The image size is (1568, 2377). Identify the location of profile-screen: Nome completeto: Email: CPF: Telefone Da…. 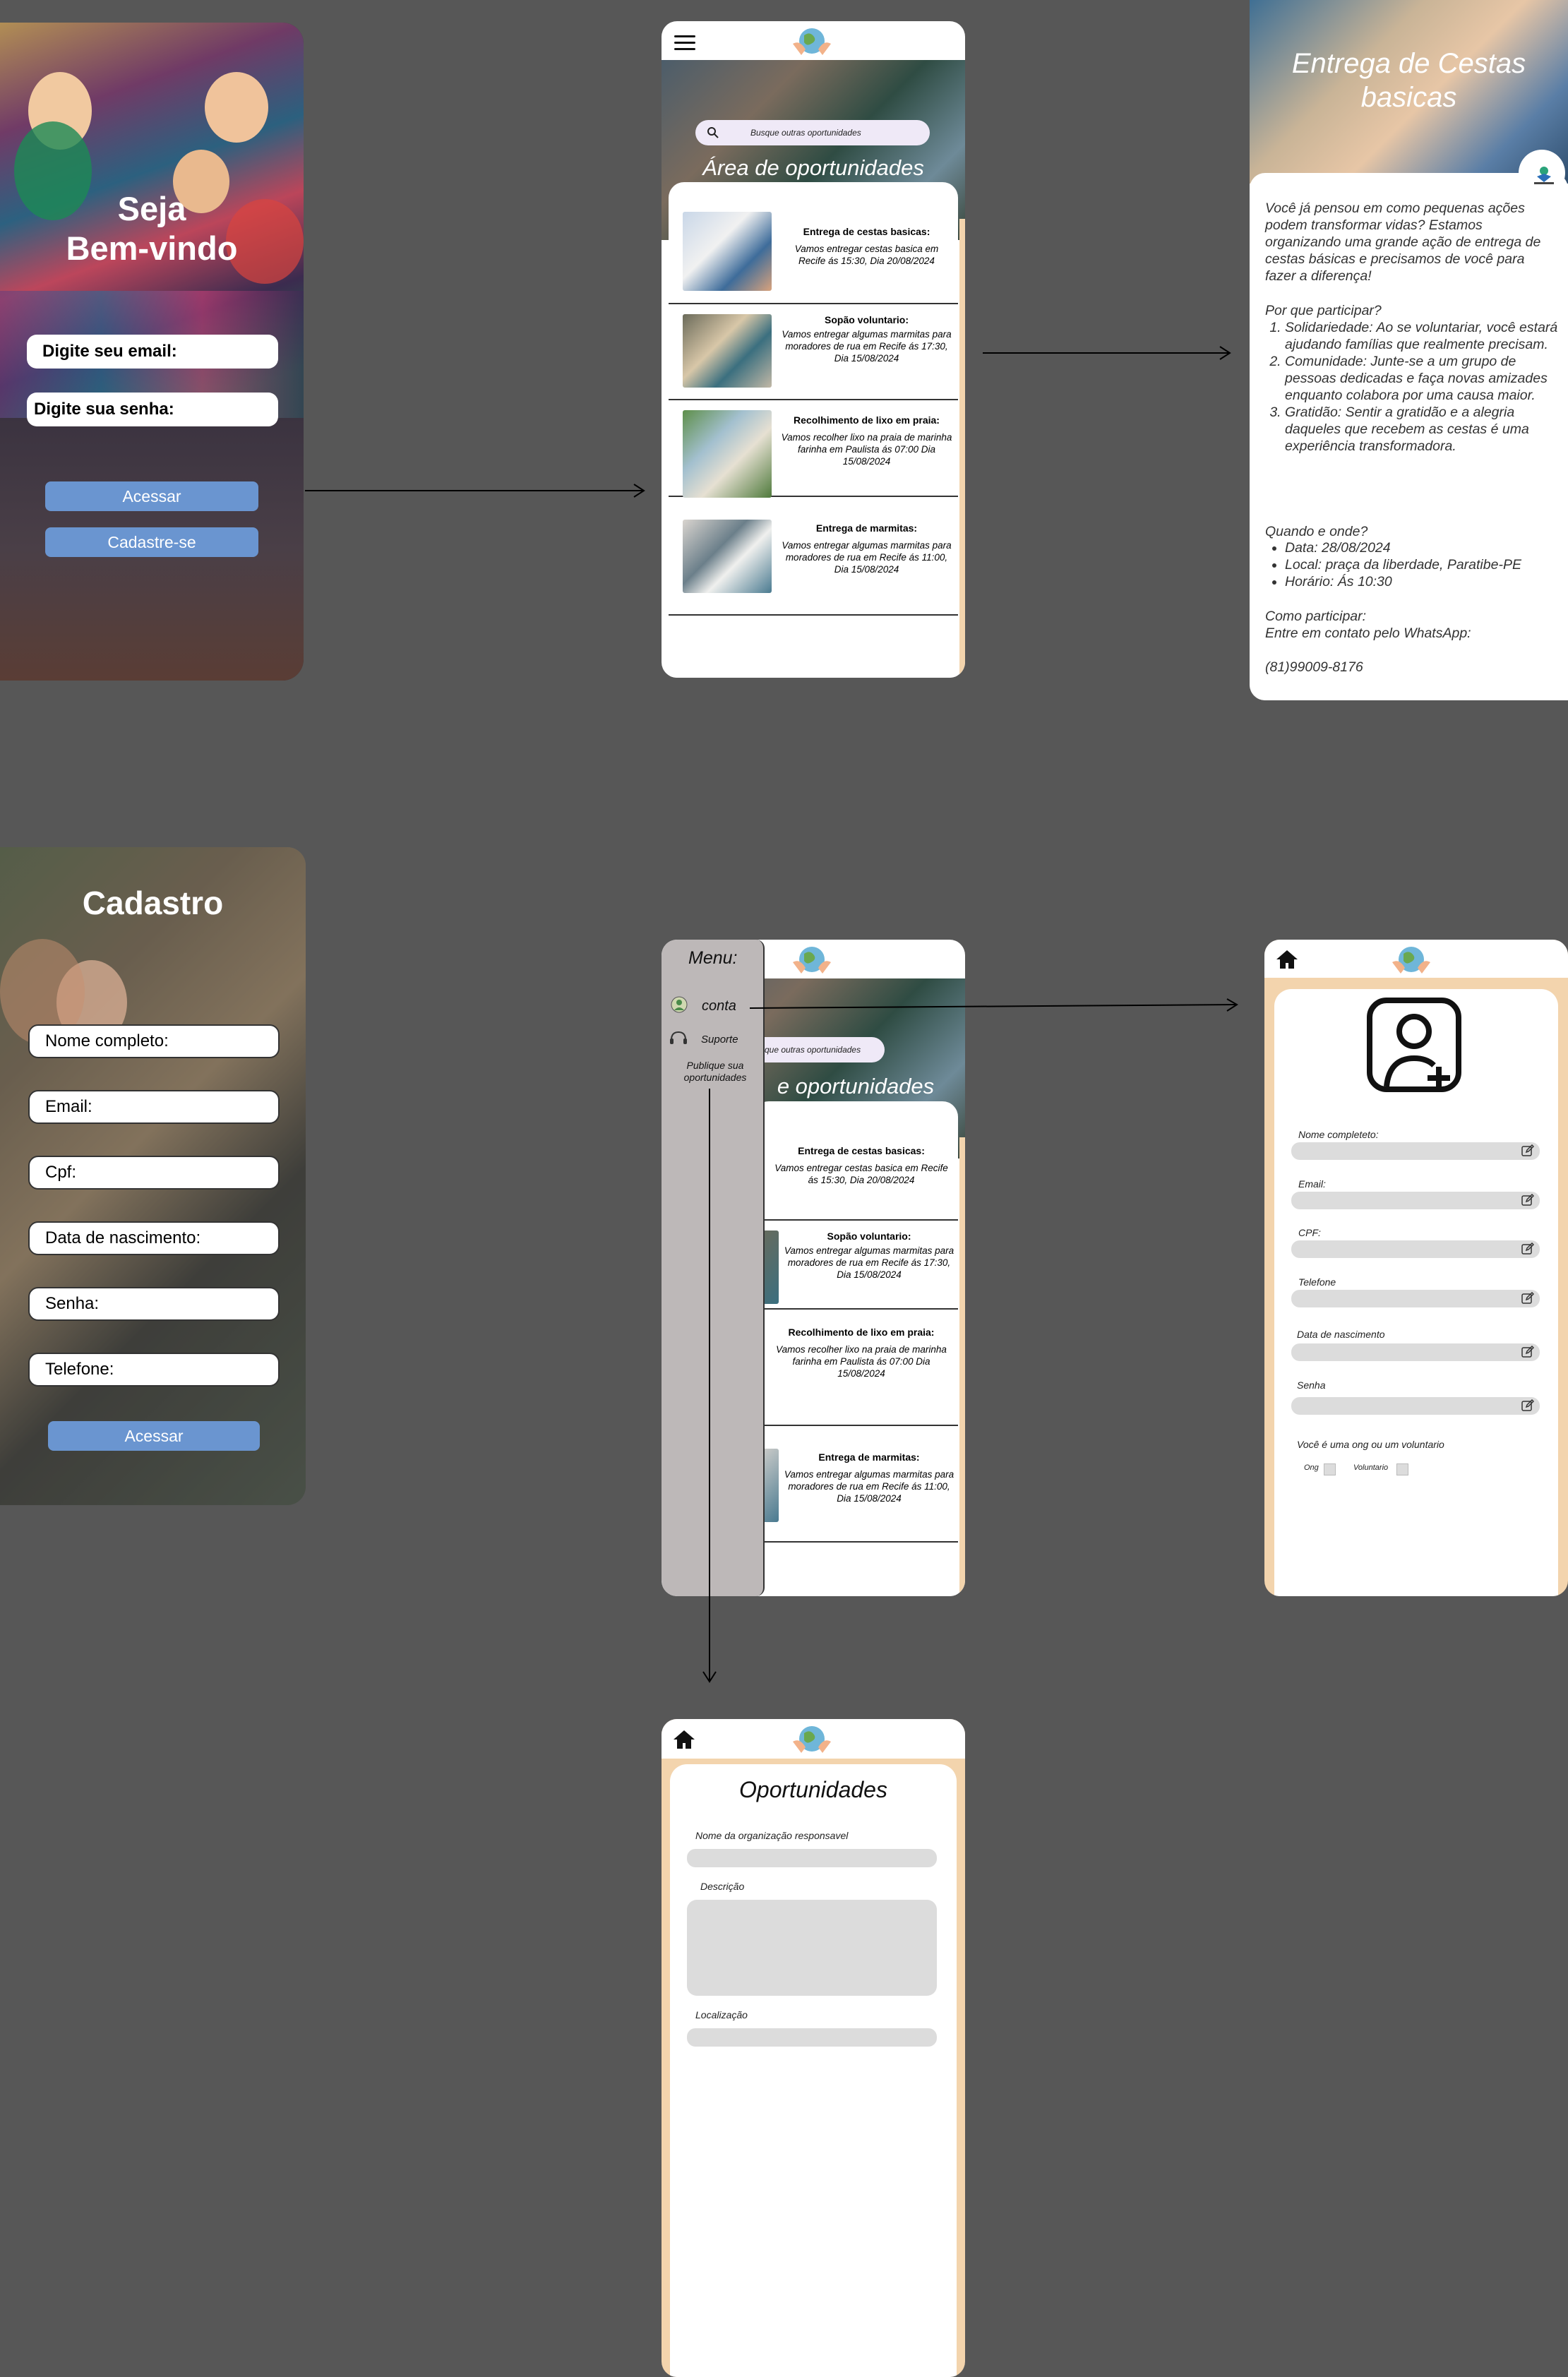
(1416, 1268).